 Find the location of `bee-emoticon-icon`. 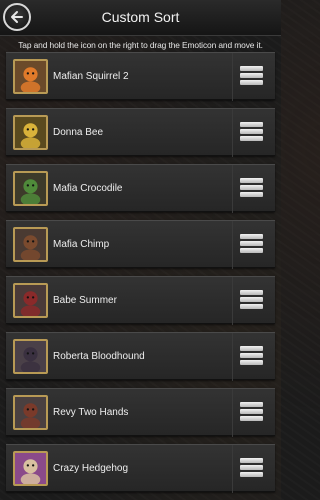

bee-emoticon-icon is located at coordinates (30, 132).